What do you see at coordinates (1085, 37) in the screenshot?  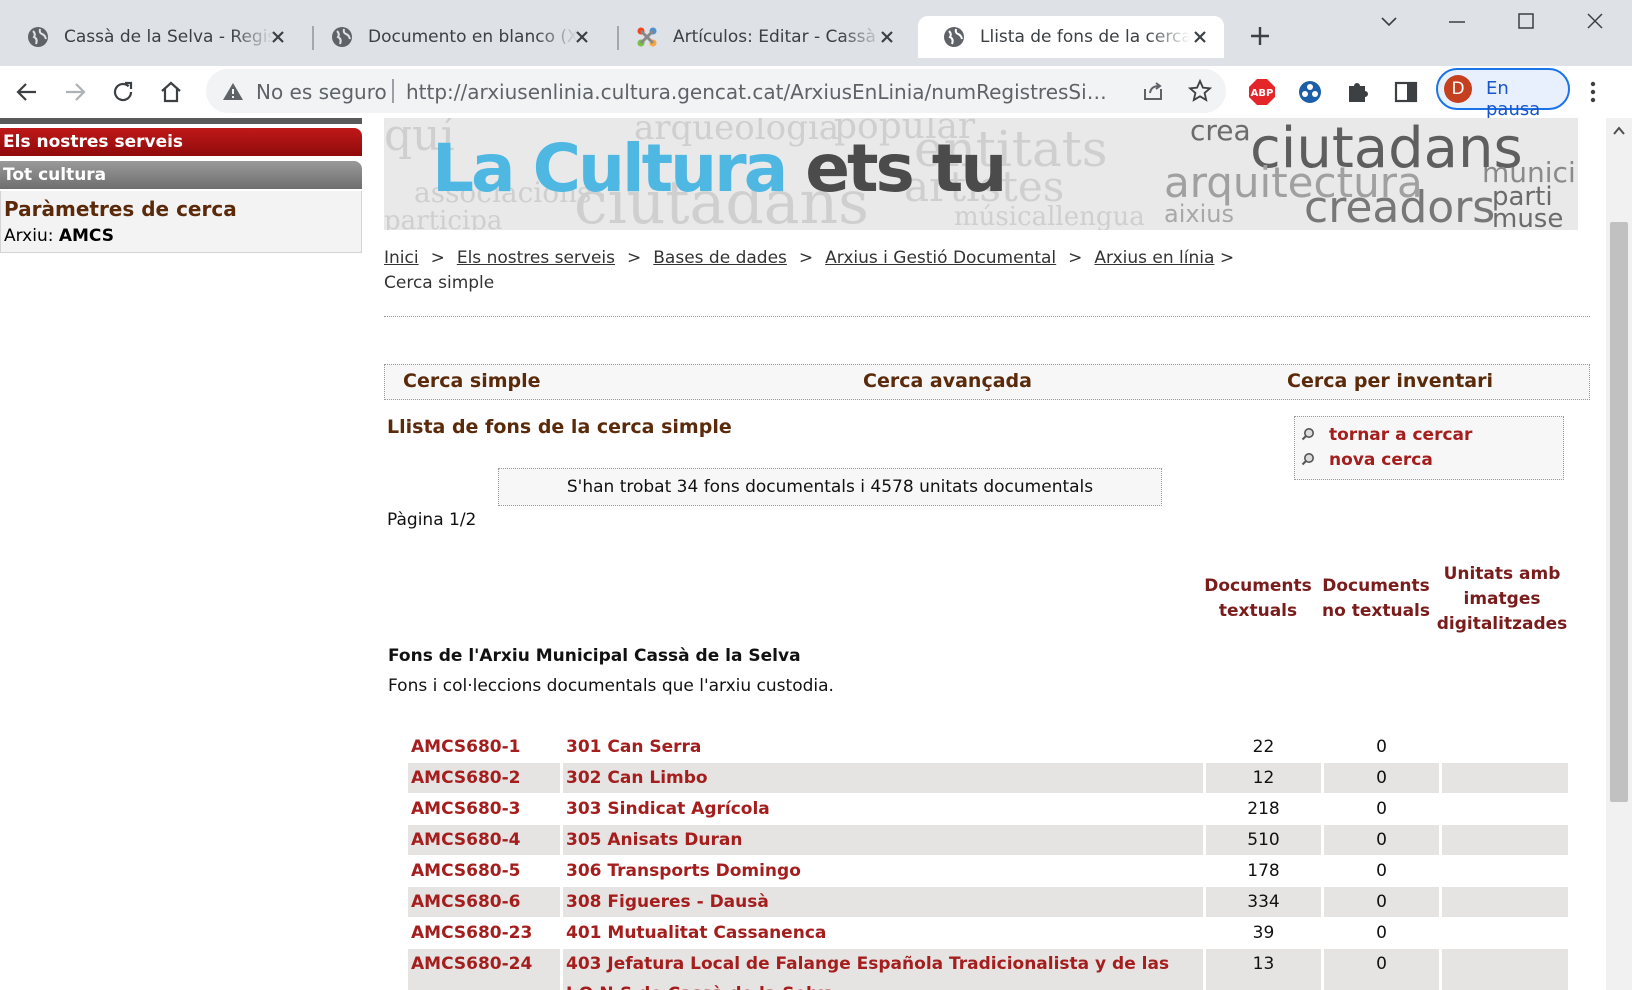 I see `tab-title: Llista de fons de la cerca simple` at bounding box center [1085, 37].